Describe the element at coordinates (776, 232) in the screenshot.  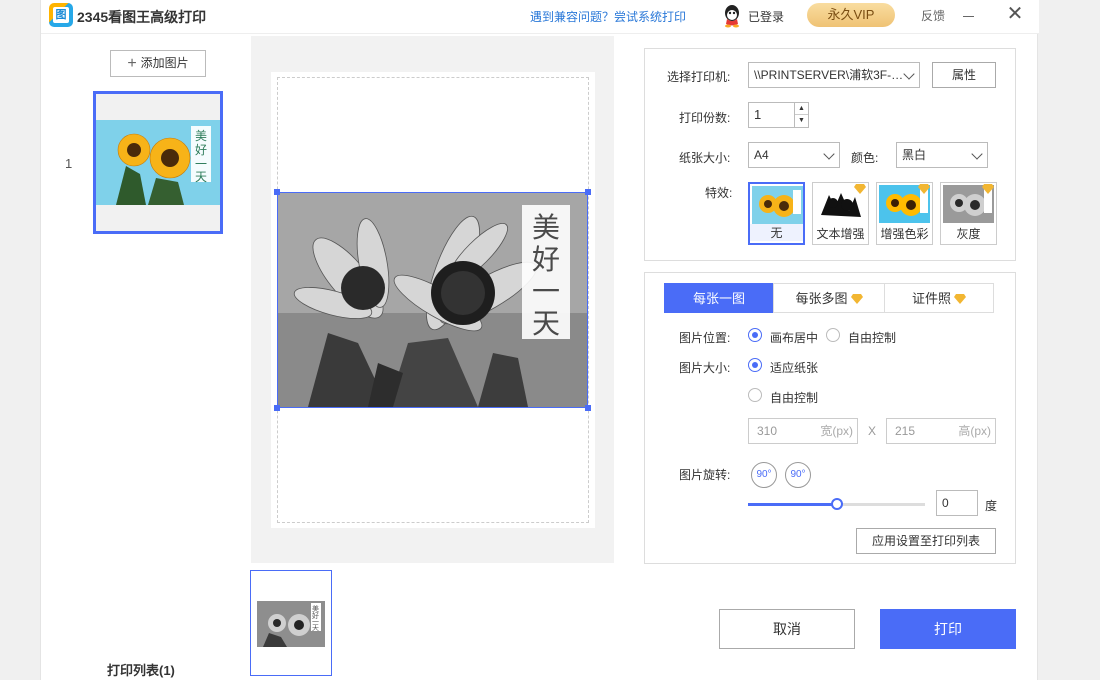
I see `effect-none-label: 无` at that location.